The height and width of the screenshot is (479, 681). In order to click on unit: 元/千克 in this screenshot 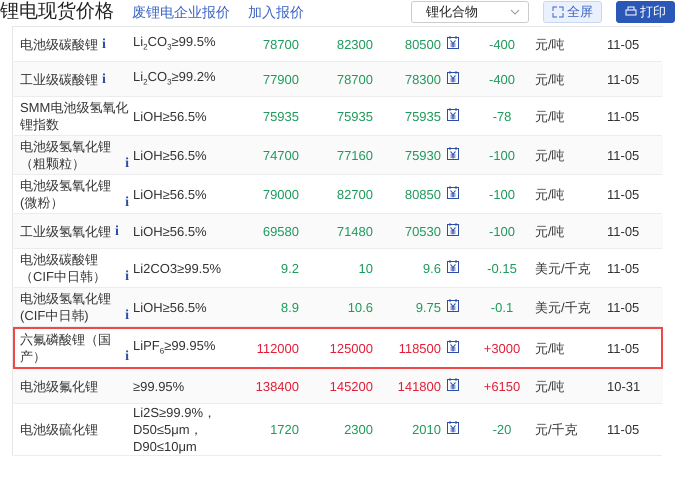, I will do `click(556, 429)`.